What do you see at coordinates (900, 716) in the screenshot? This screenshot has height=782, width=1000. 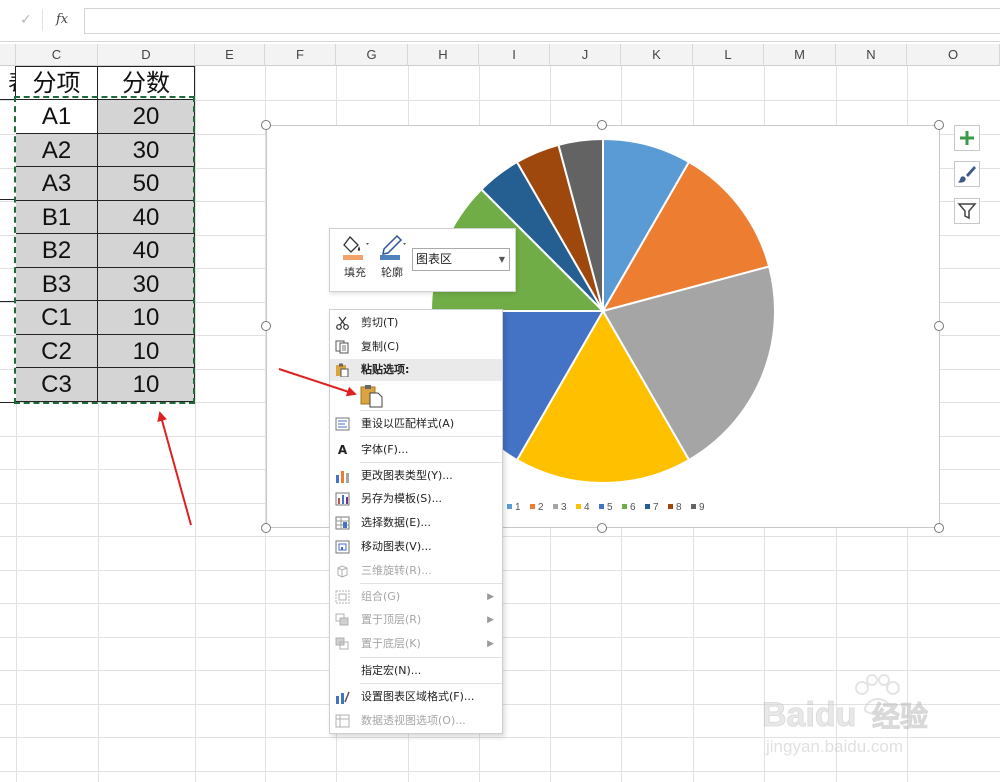 I see `svg-text: 经验` at bounding box center [900, 716].